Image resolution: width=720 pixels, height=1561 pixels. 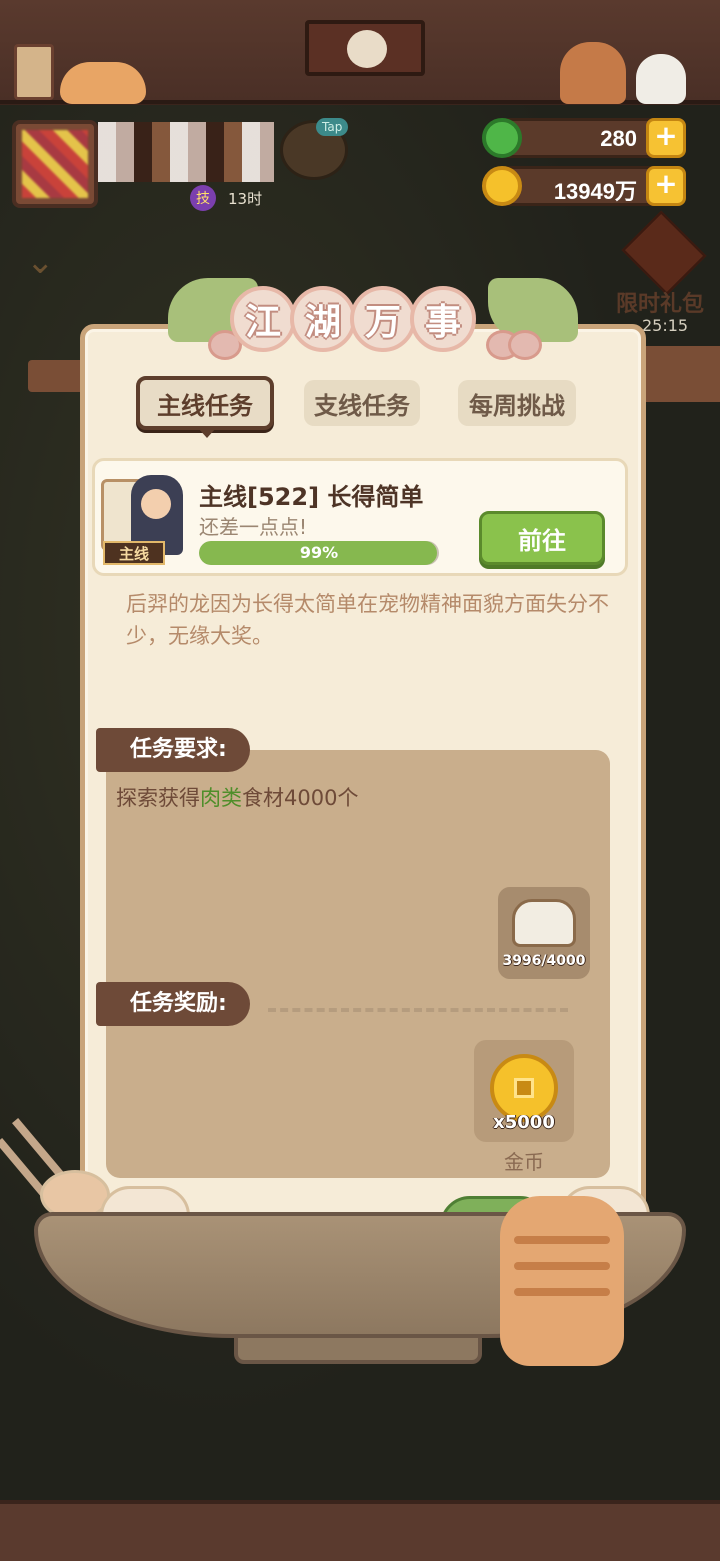 What do you see at coordinates (221, 798) in the screenshot?
I see `requirement-highlight: 肉类` at bounding box center [221, 798].